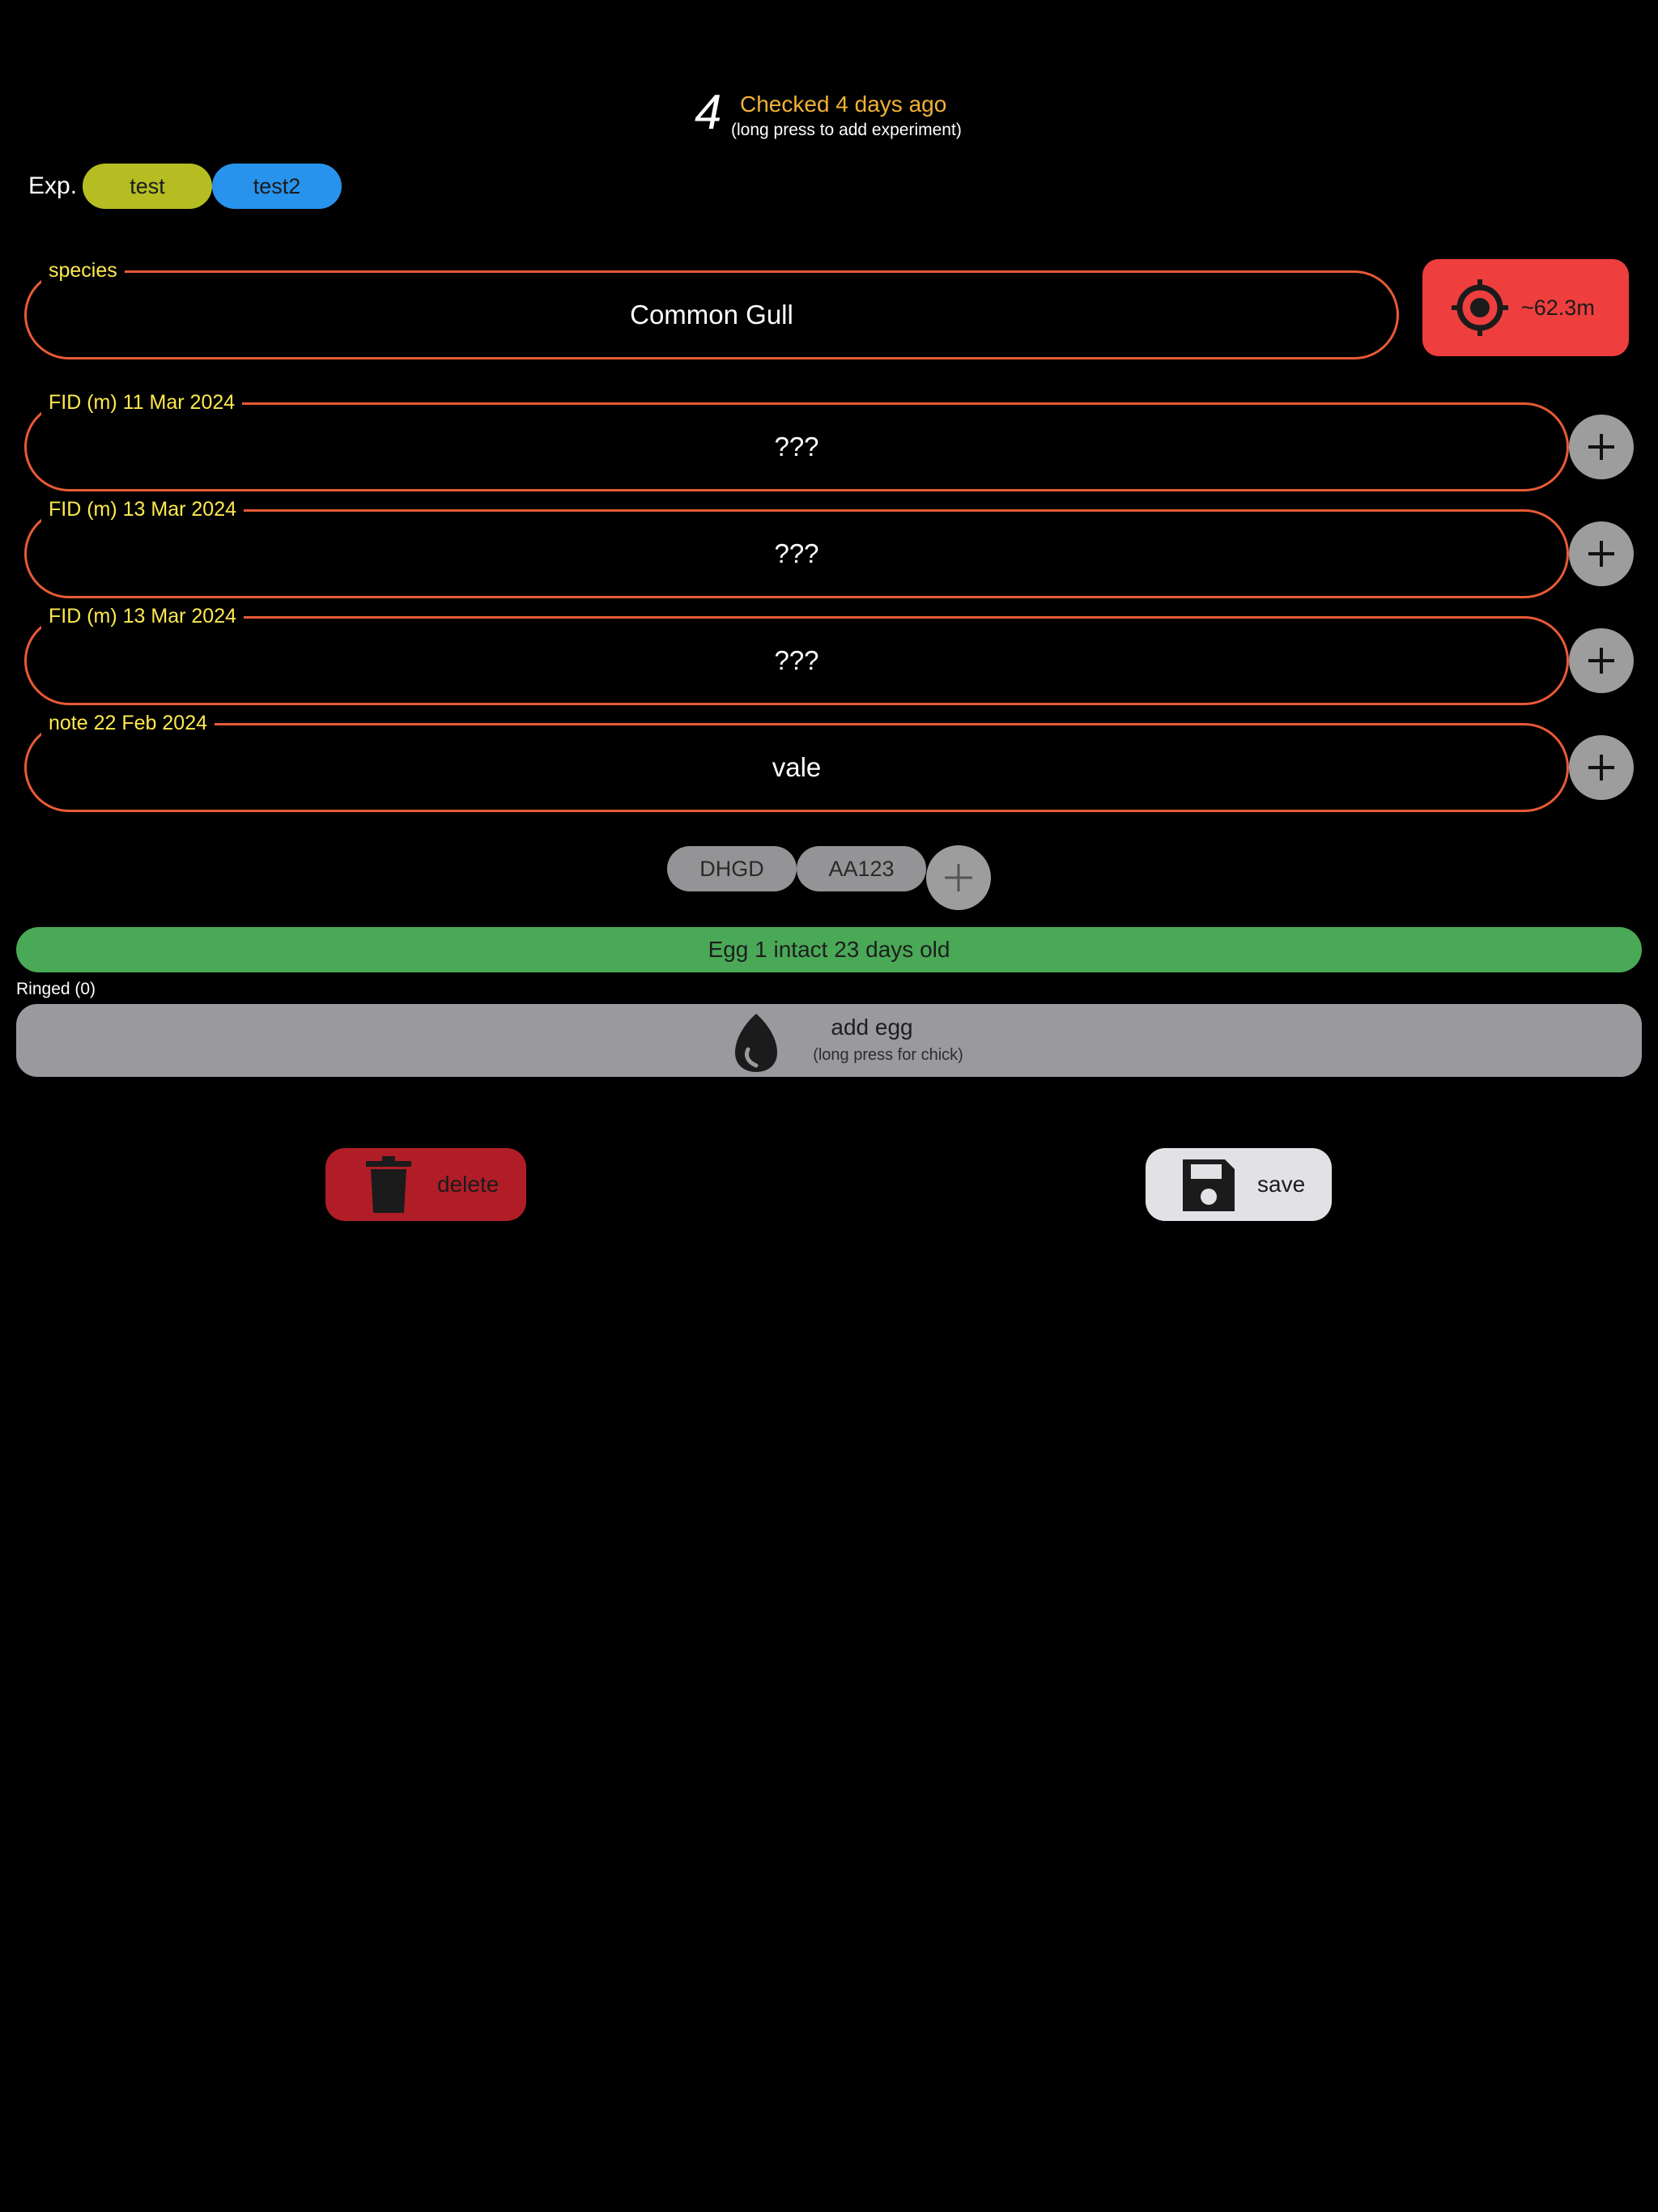 This screenshot has width=1658, height=2212. I want to click on species-field-value: Common Gull, so click(711, 315).